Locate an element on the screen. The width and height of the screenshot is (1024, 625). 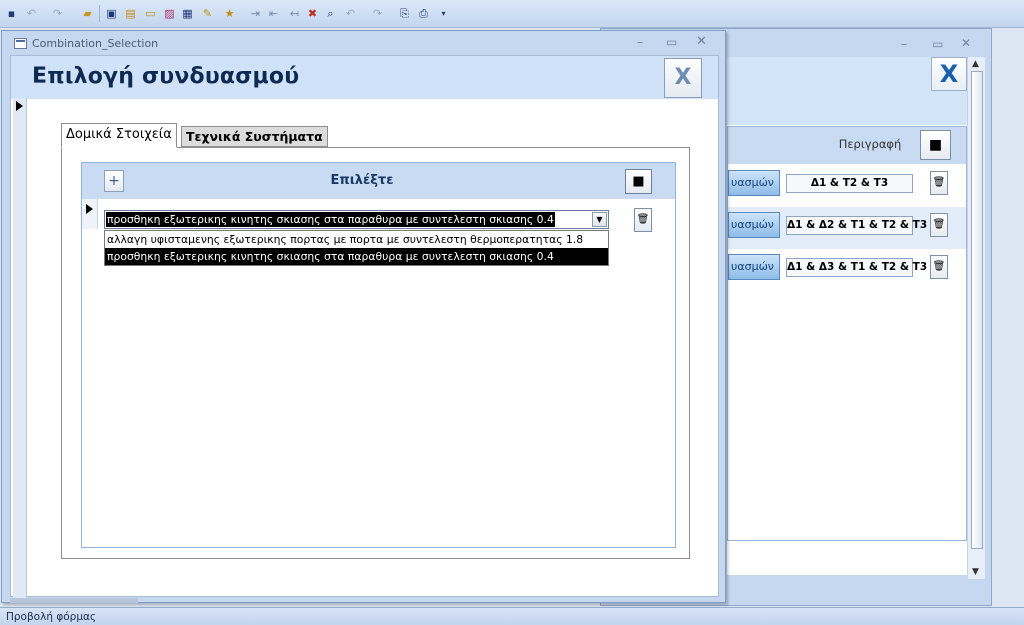
table-row: υασμών Δ1 & Τ2 & Τ3 🗑 is located at coordinates (847, 186).